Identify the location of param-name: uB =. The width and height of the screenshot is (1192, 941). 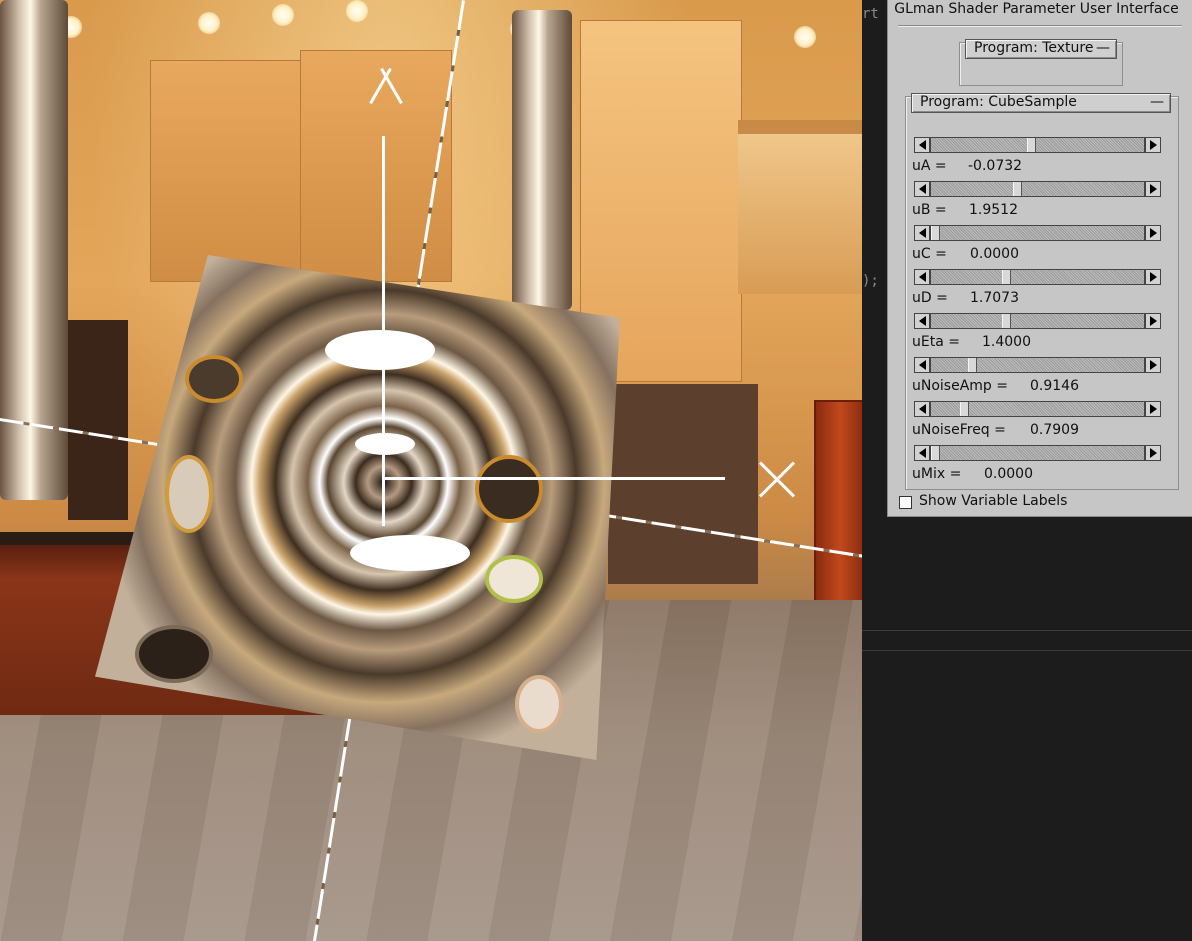
(929, 210).